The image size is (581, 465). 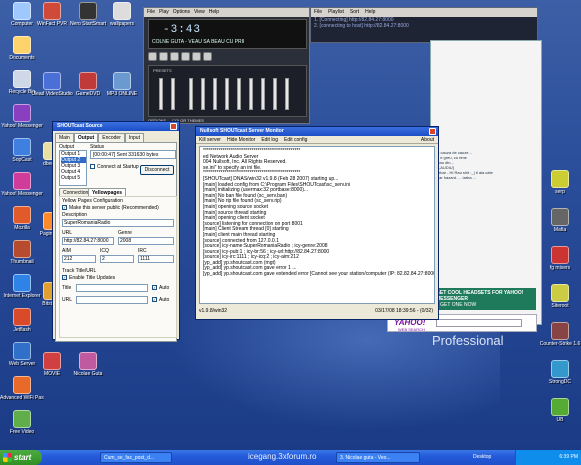 What do you see at coordinates (122, 14) in the screenshot?
I see `desktop-icon: wallpapers` at bounding box center [122, 14].